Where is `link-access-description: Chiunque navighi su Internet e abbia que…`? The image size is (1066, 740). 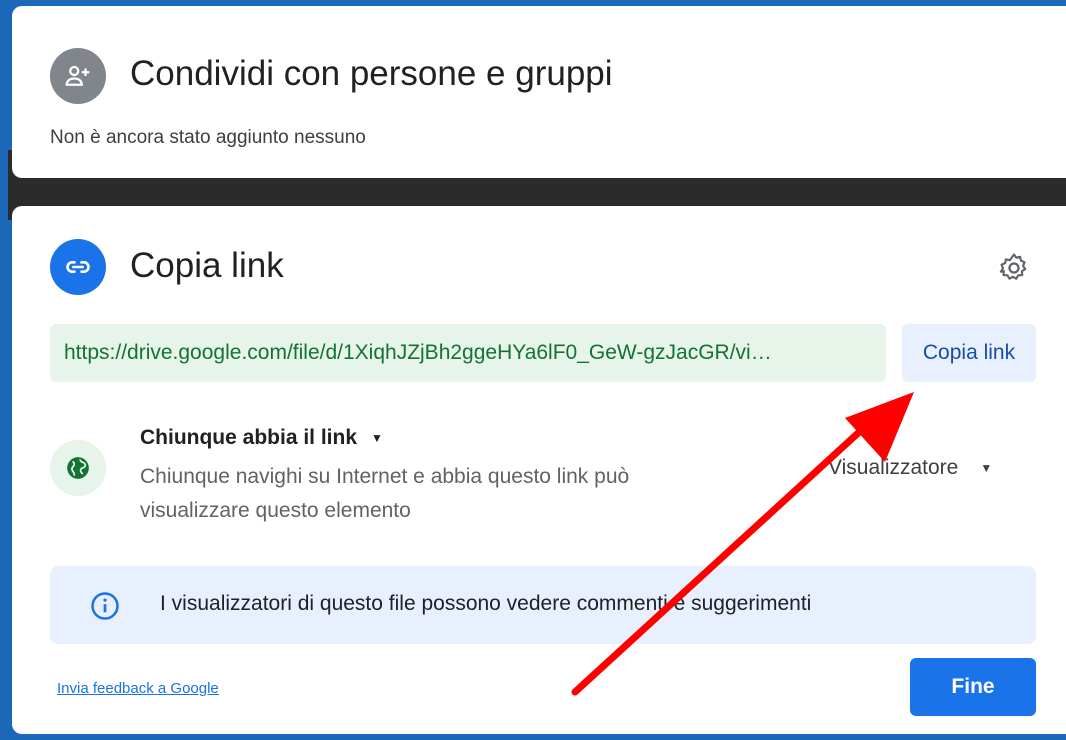
link-access-description: Chiunque navighi su Internet e abbia que… is located at coordinates (385, 493).